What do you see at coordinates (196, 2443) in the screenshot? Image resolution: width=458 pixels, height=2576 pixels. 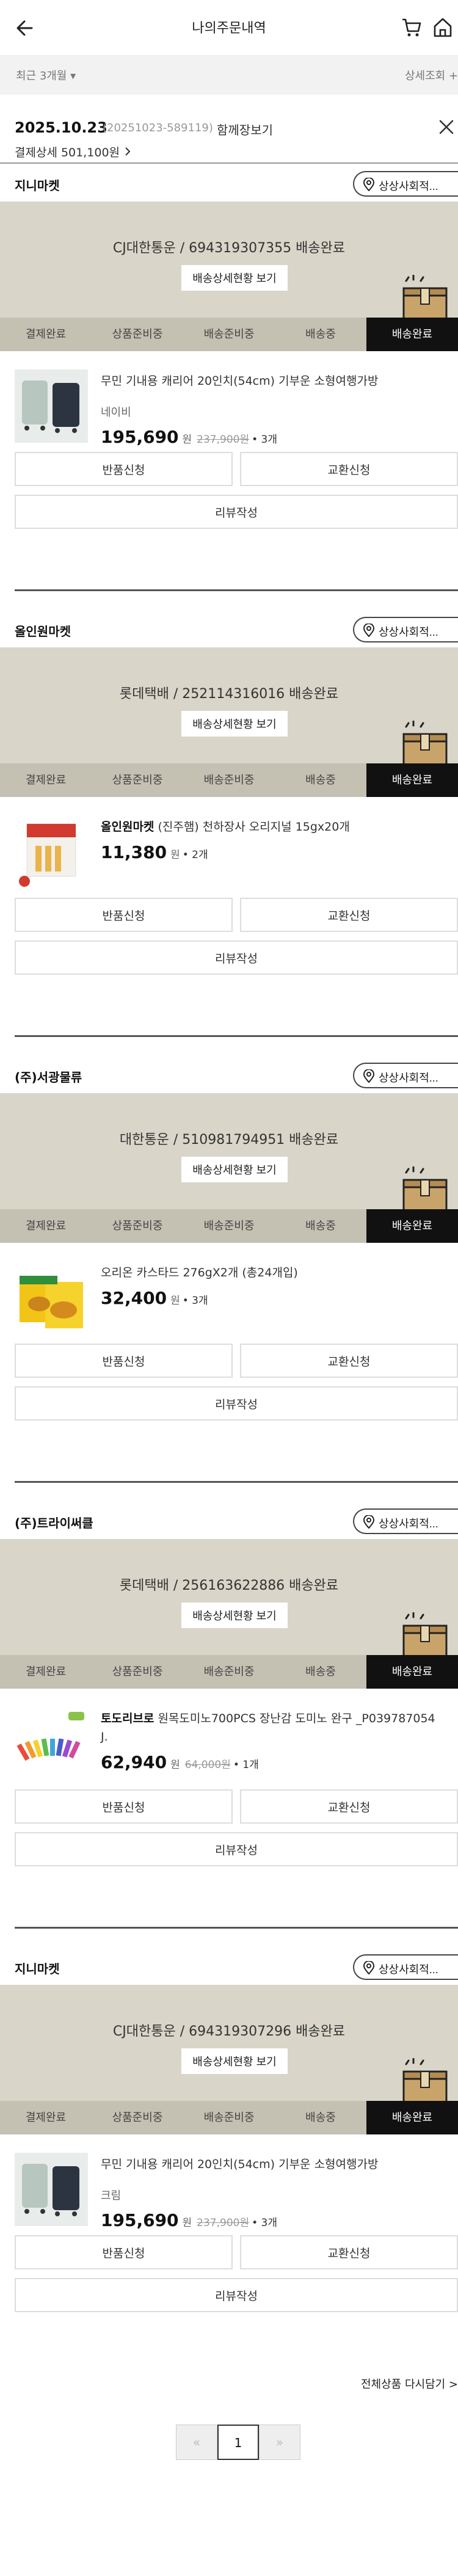 I see `prev-page-button: «` at bounding box center [196, 2443].